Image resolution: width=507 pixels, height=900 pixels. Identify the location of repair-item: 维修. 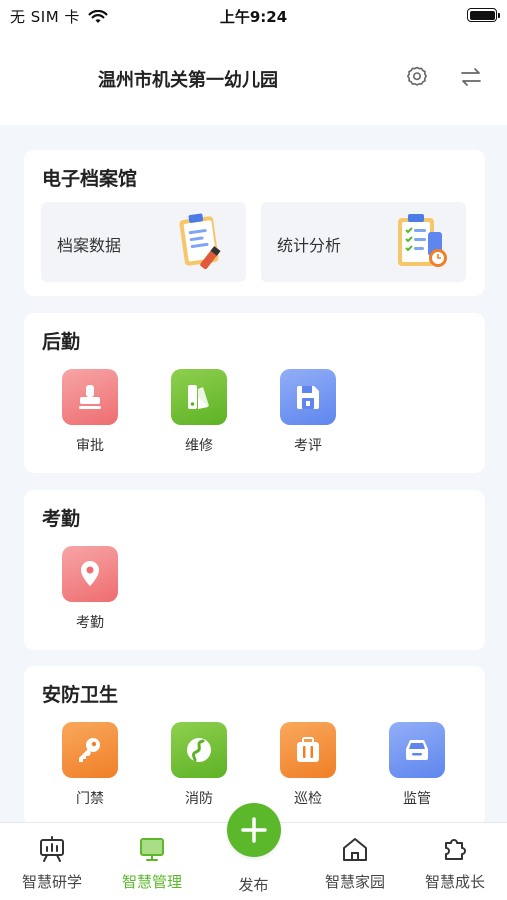
(199, 414).